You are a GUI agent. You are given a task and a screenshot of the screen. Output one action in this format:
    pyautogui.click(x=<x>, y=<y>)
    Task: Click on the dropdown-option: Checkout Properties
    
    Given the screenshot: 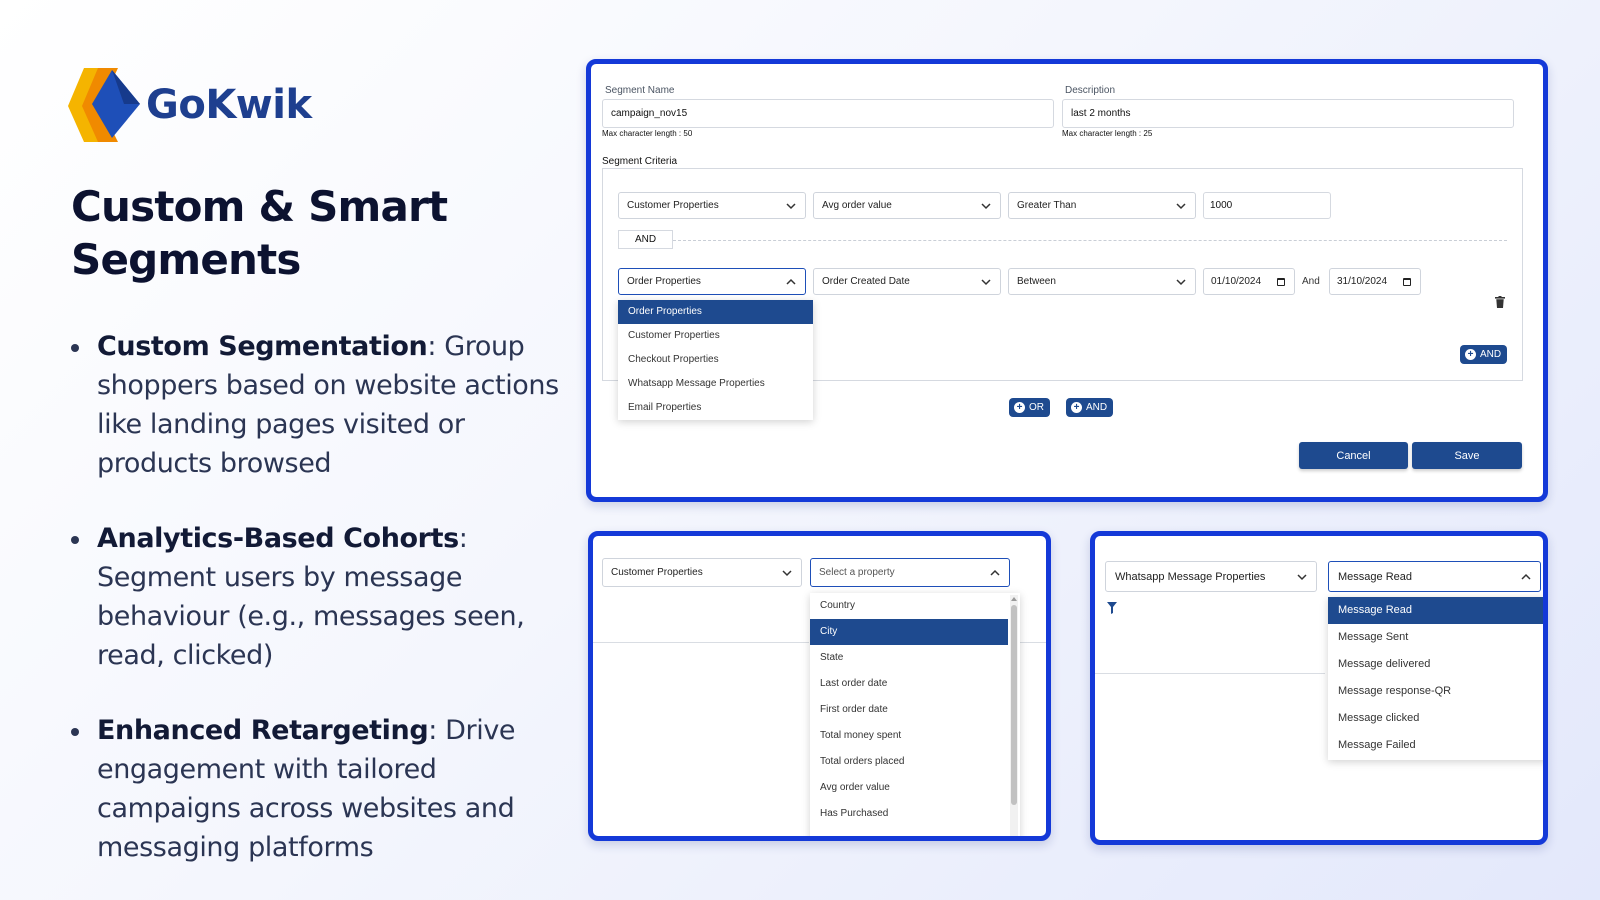 What is the action you would take?
    pyautogui.click(x=715, y=360)
    